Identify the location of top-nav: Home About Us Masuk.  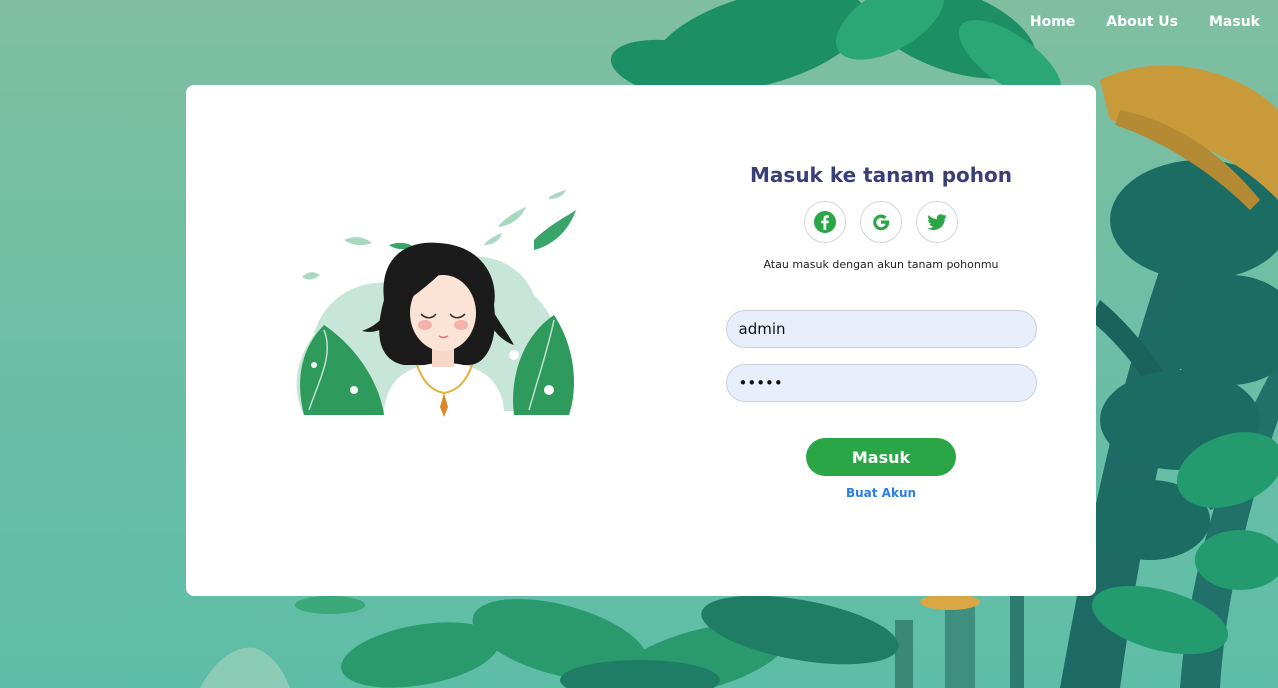
(1145, 22).